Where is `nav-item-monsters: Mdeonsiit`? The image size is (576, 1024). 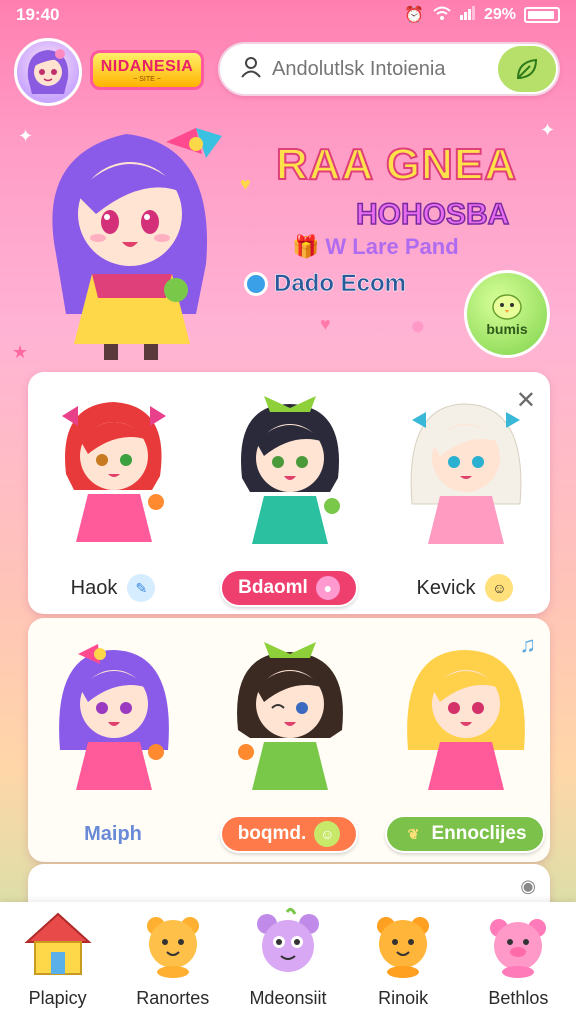
nav-item-monsters: Mdeonsiit is located at coordinates (288, 955).